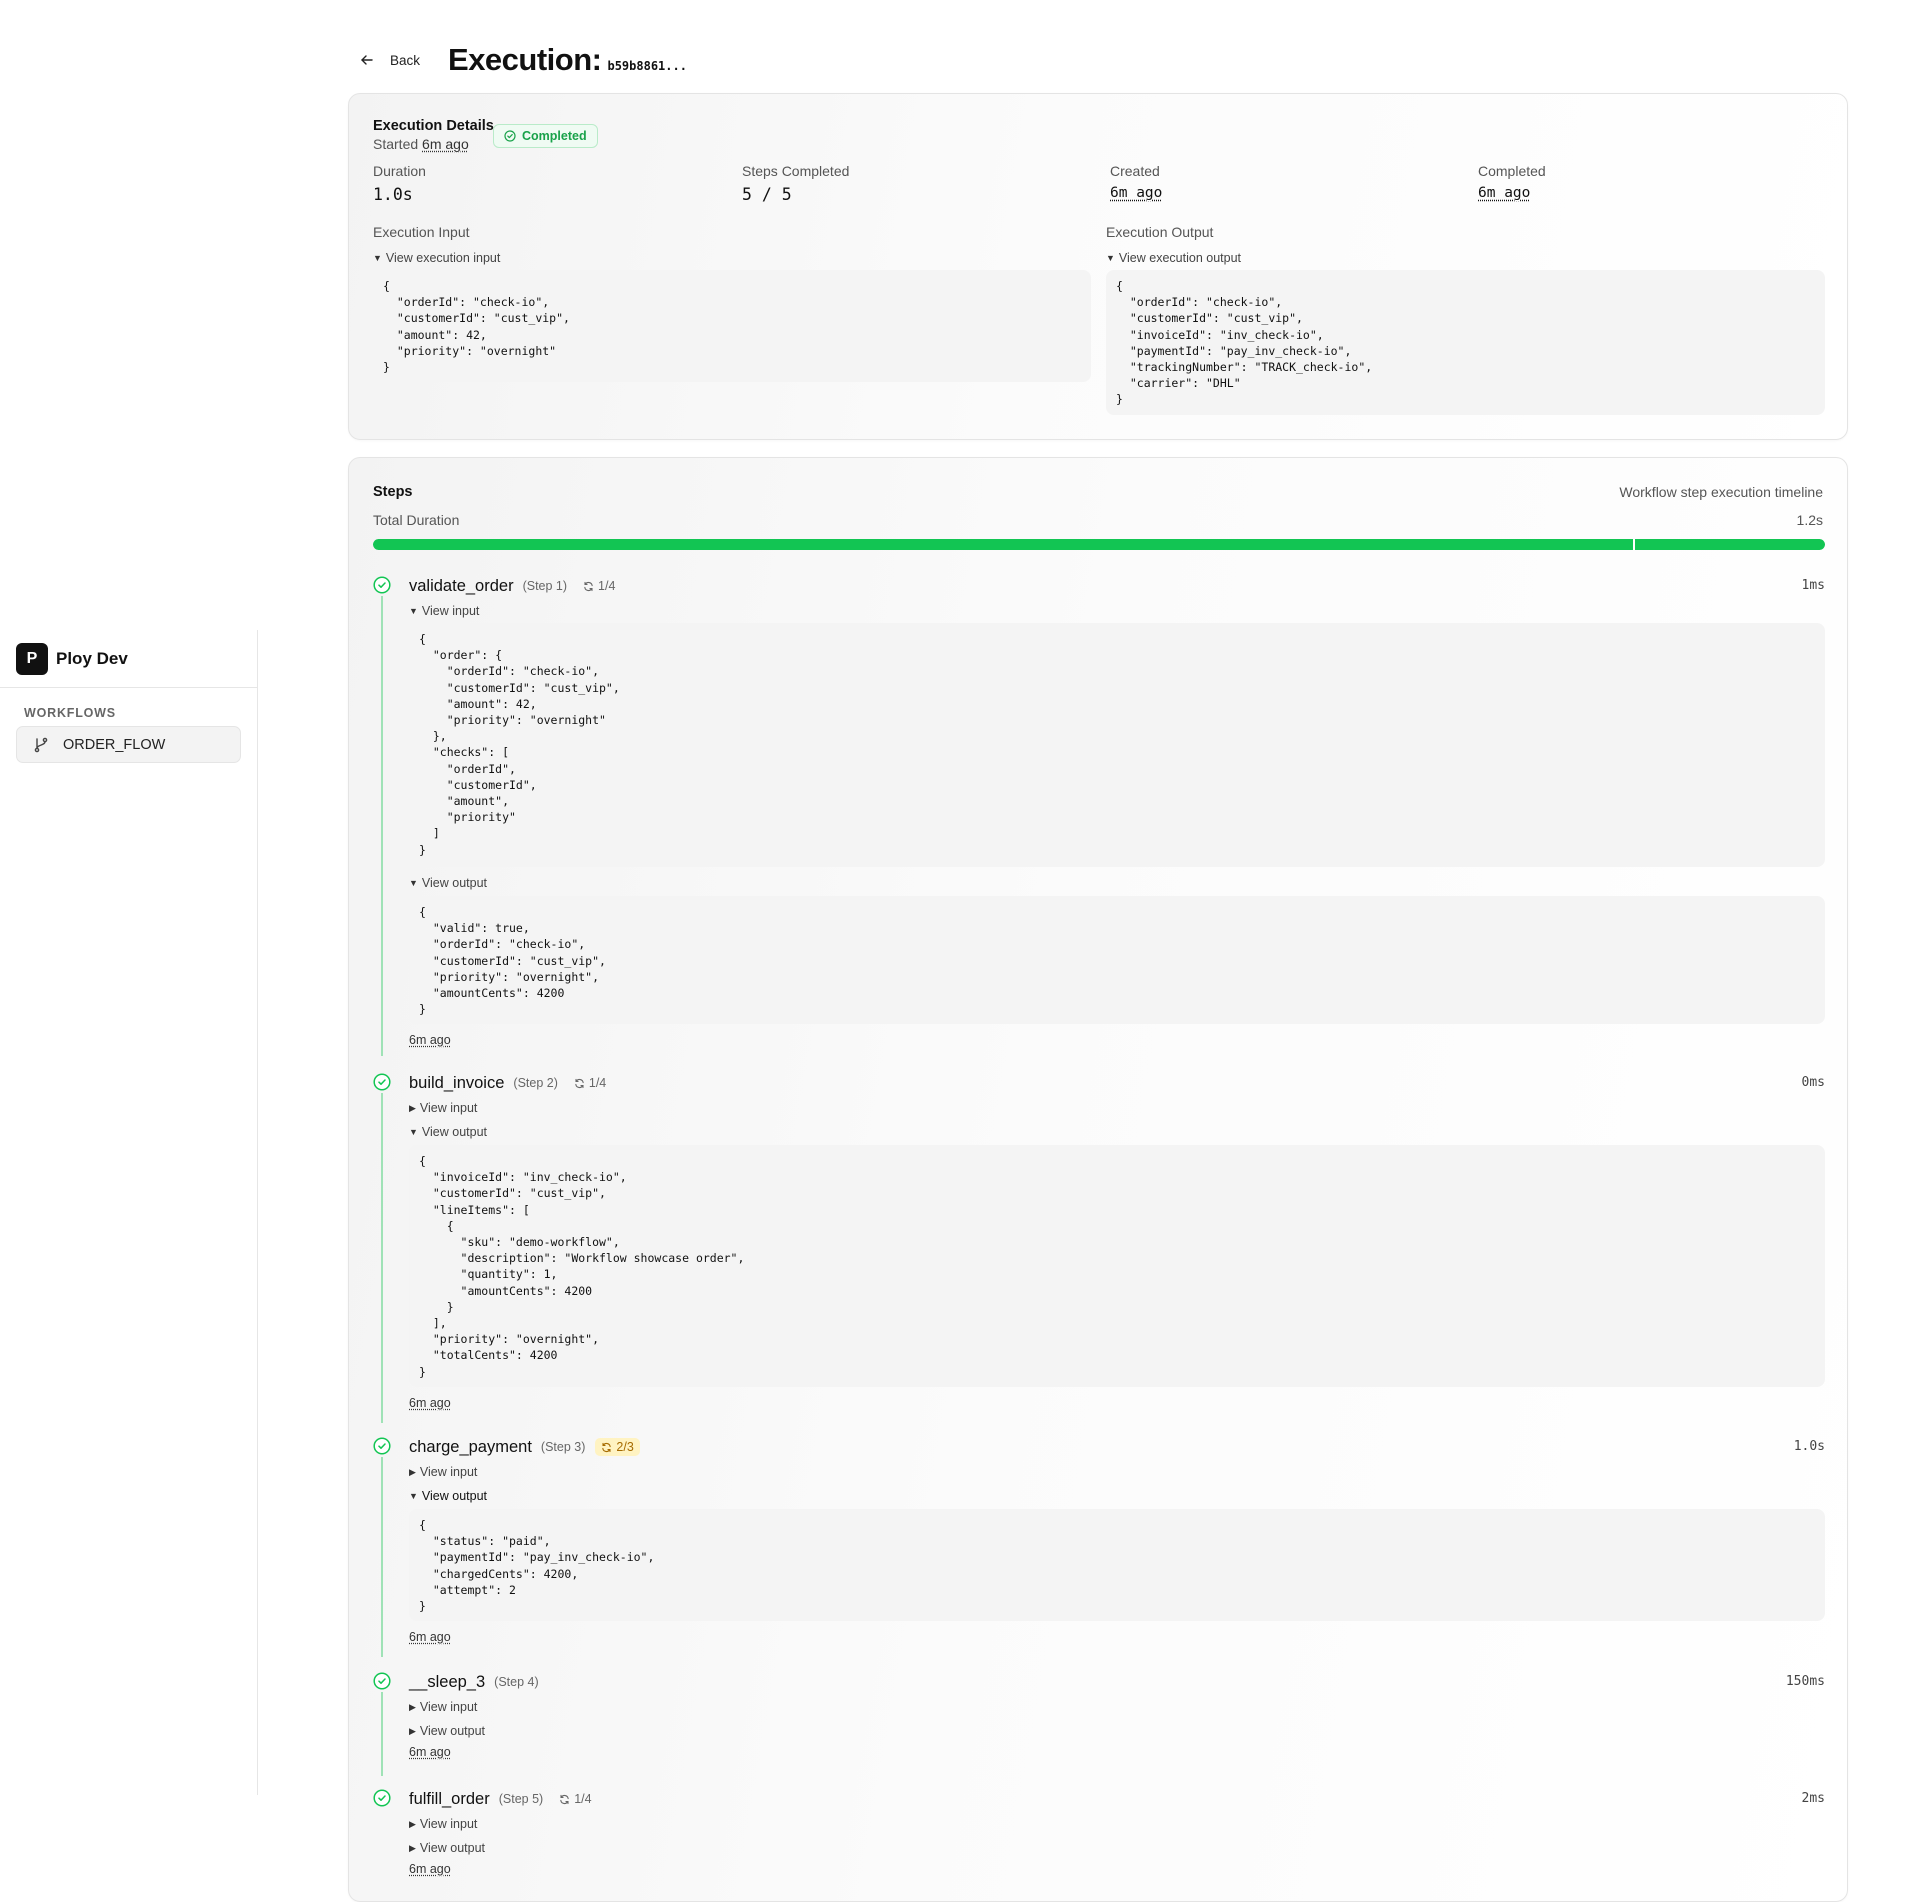 This screenshot has width=1922, height=1902. I want to click on step-name: build_invoice, so click(457, 1082).